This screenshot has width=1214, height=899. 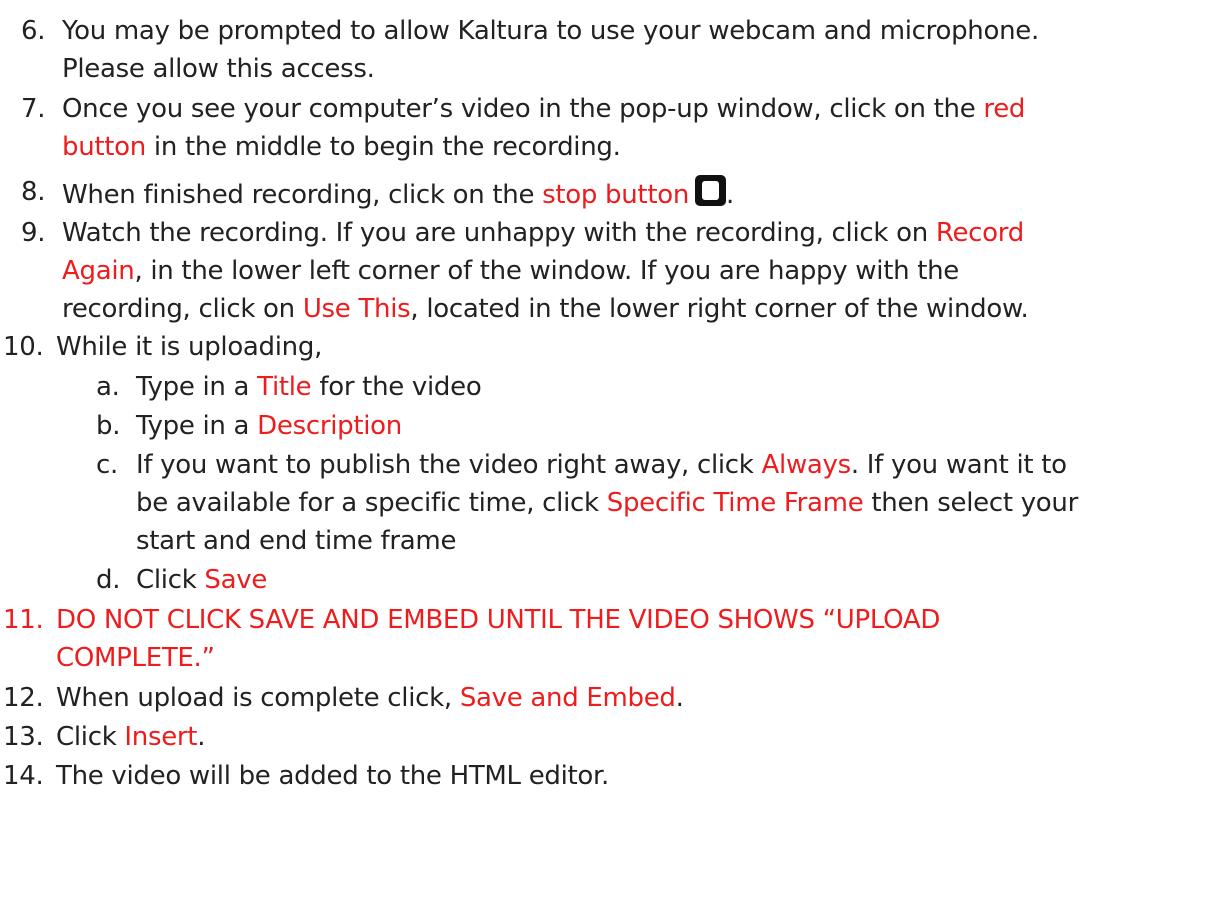 What do you see at coordinates (170, 580) in the screenshot?
I see `step-10d-text: Click` at bounding box center [170, 580].